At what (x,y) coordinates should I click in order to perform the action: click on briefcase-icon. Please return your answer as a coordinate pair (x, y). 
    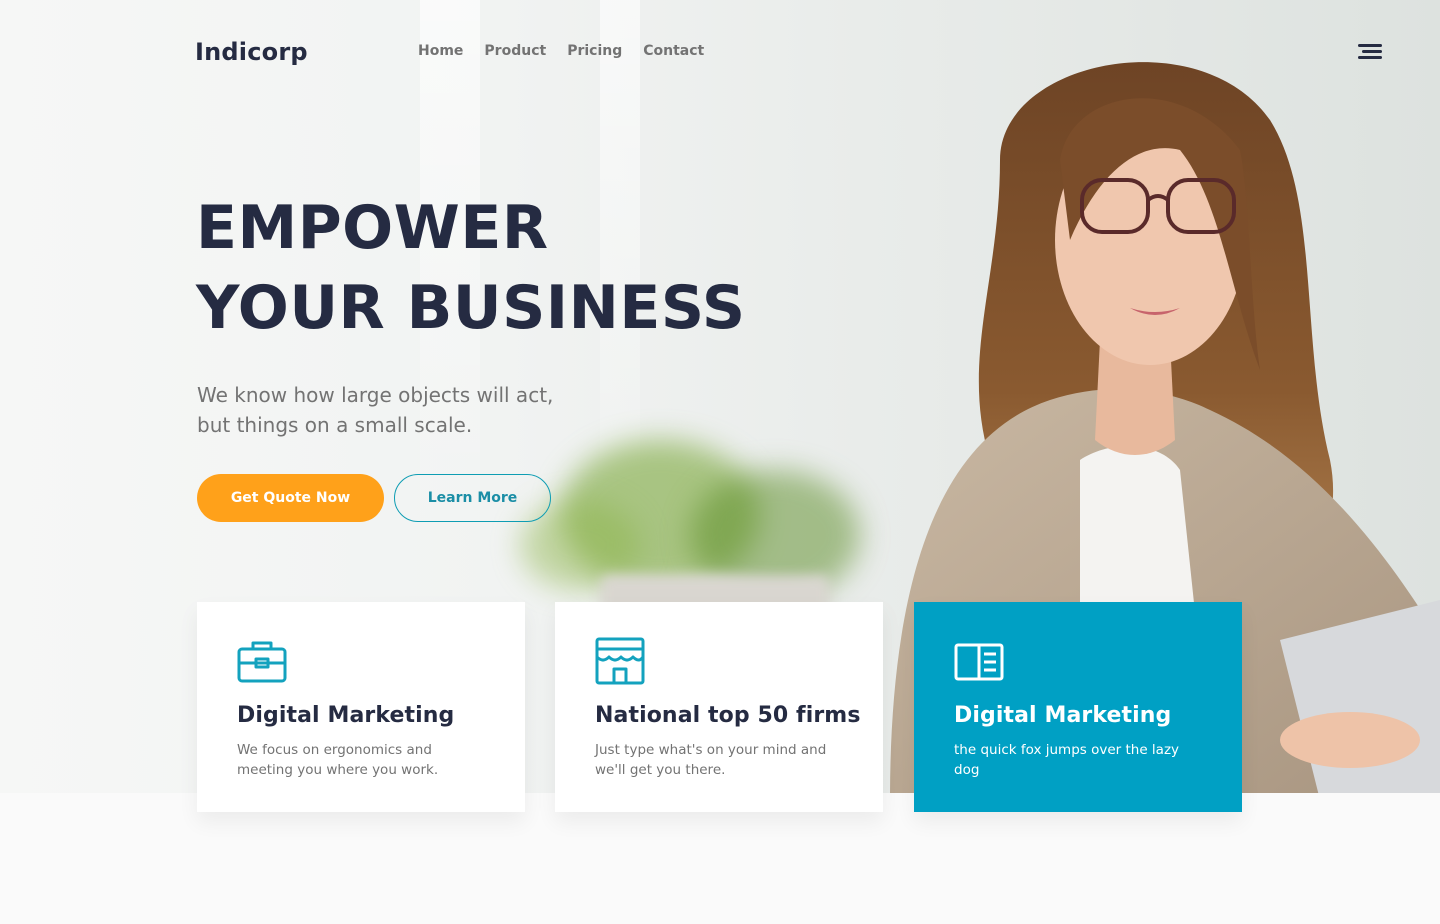
    Looking at the image, I should click on (262, 662).